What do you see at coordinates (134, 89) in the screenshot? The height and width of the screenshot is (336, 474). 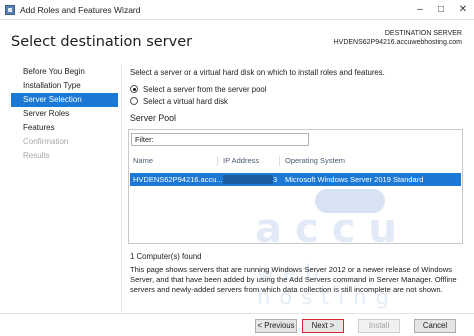 I see `server-pool-radio` at bounding box center [134, 89].